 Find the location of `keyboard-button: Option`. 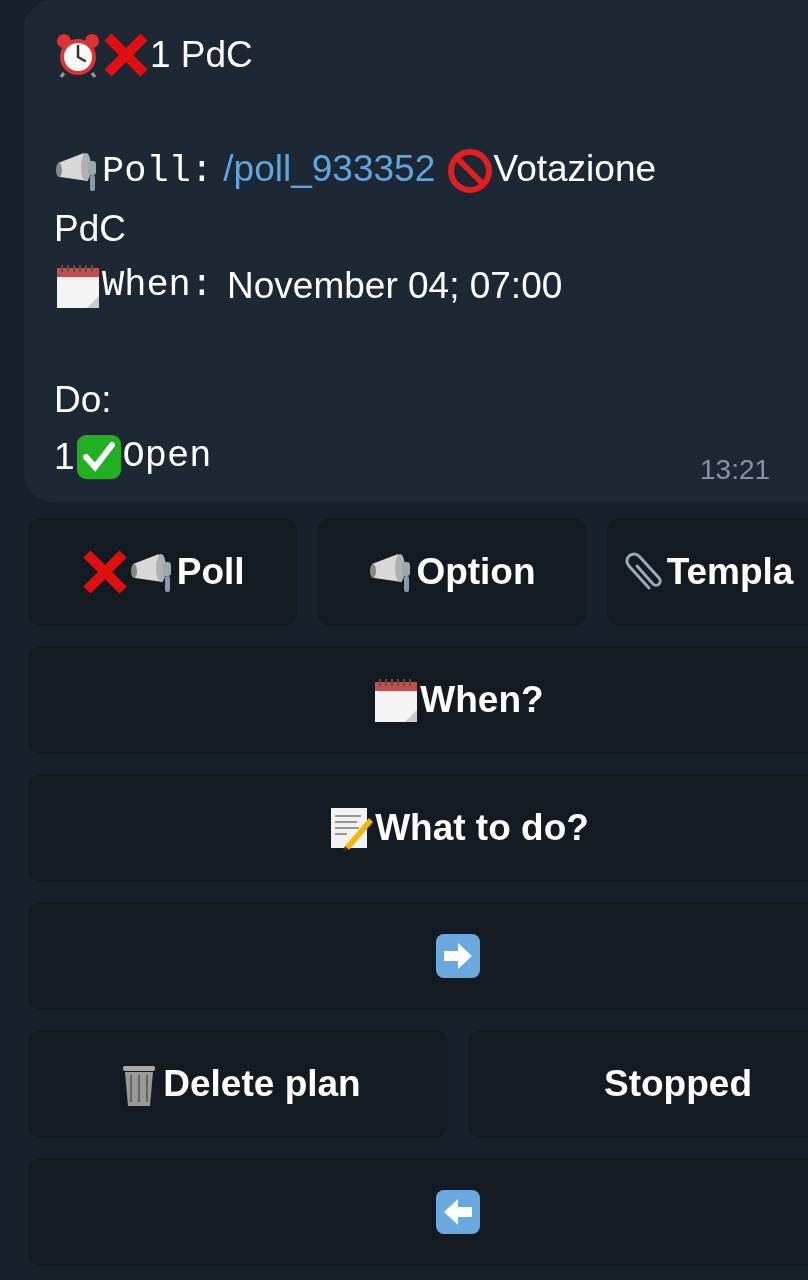

keyboard-button: Option is located at coordinates (452, 572).